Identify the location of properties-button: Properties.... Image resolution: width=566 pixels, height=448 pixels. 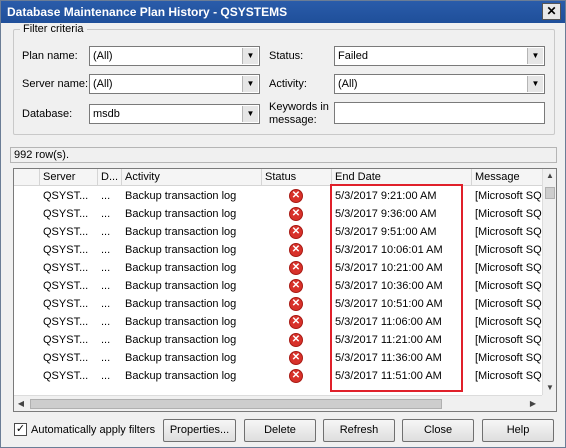
(199, 430).